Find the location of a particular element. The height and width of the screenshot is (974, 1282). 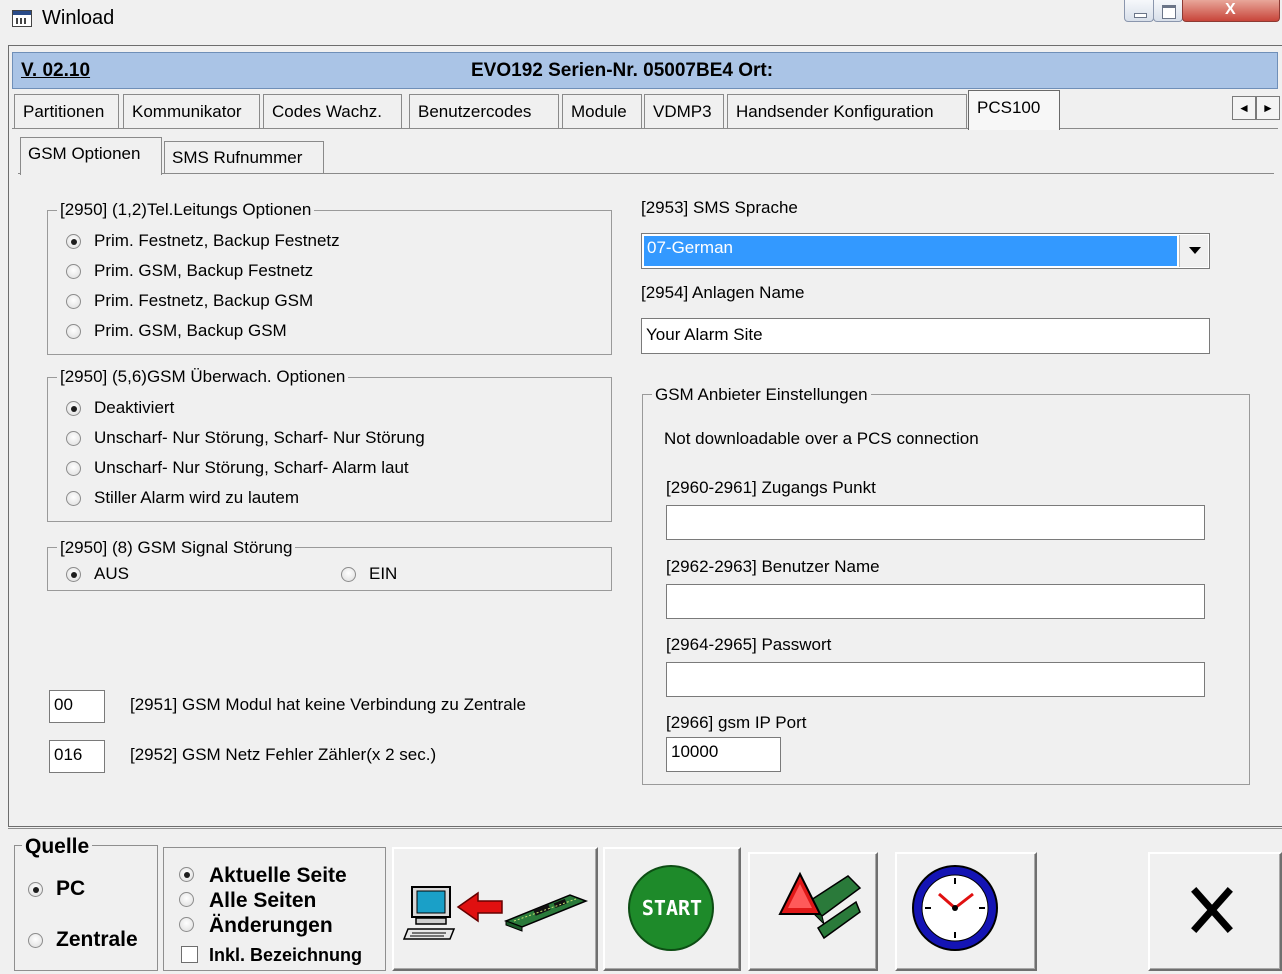

ip-port-input: 10000 is located at coordinates (723, 754).